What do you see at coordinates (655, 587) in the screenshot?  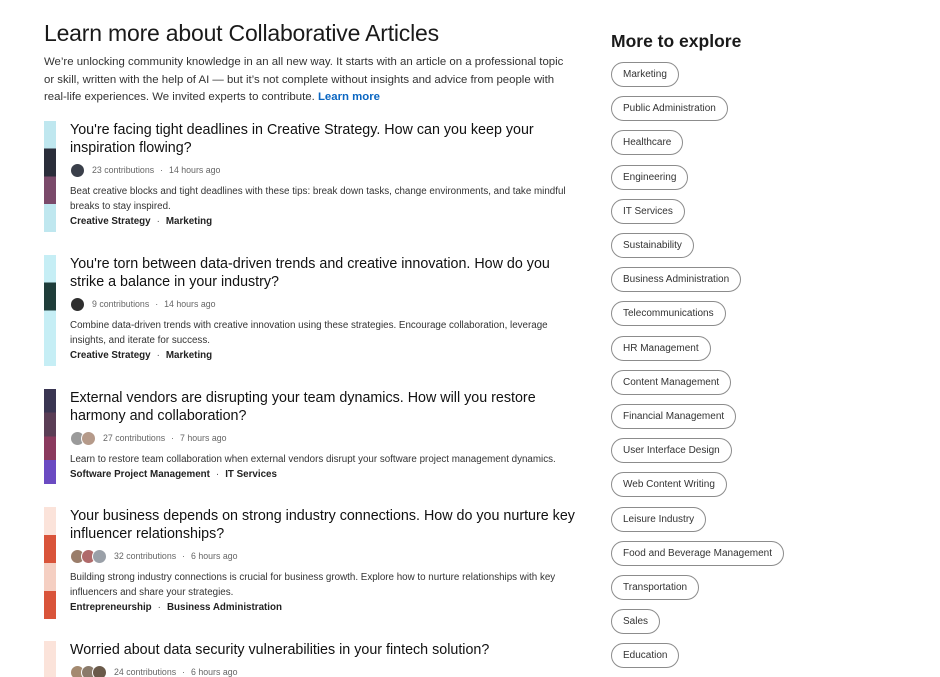 I see `topic-pill: Transportation` at bounding box center [655, 587].